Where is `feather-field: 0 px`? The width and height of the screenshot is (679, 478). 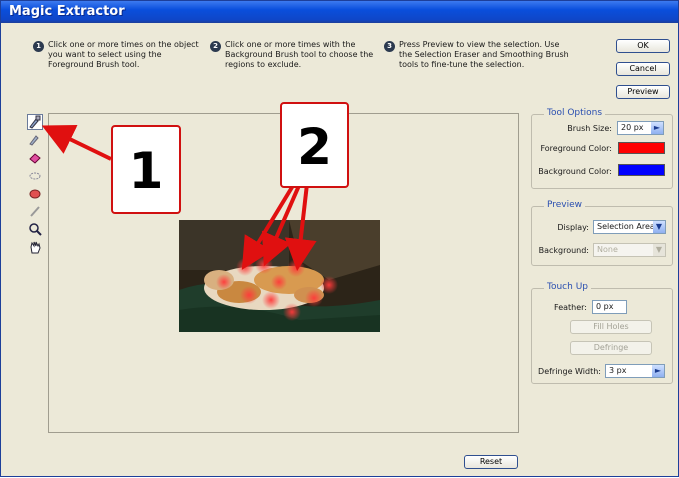
feather-field: 0 px is located at coordinates (609, 307).